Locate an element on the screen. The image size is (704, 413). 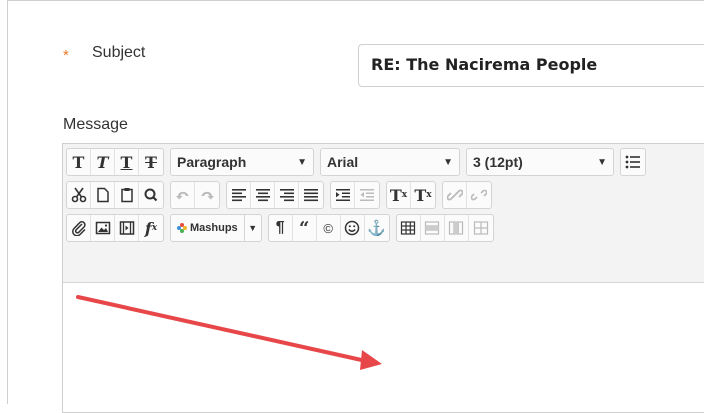
align-center-button is located at coordinates (263, 195).